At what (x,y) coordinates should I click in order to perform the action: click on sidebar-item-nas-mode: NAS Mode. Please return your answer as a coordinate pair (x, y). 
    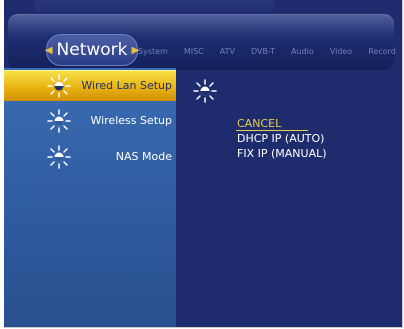
    Looking at the image, I should click on (90, 157).